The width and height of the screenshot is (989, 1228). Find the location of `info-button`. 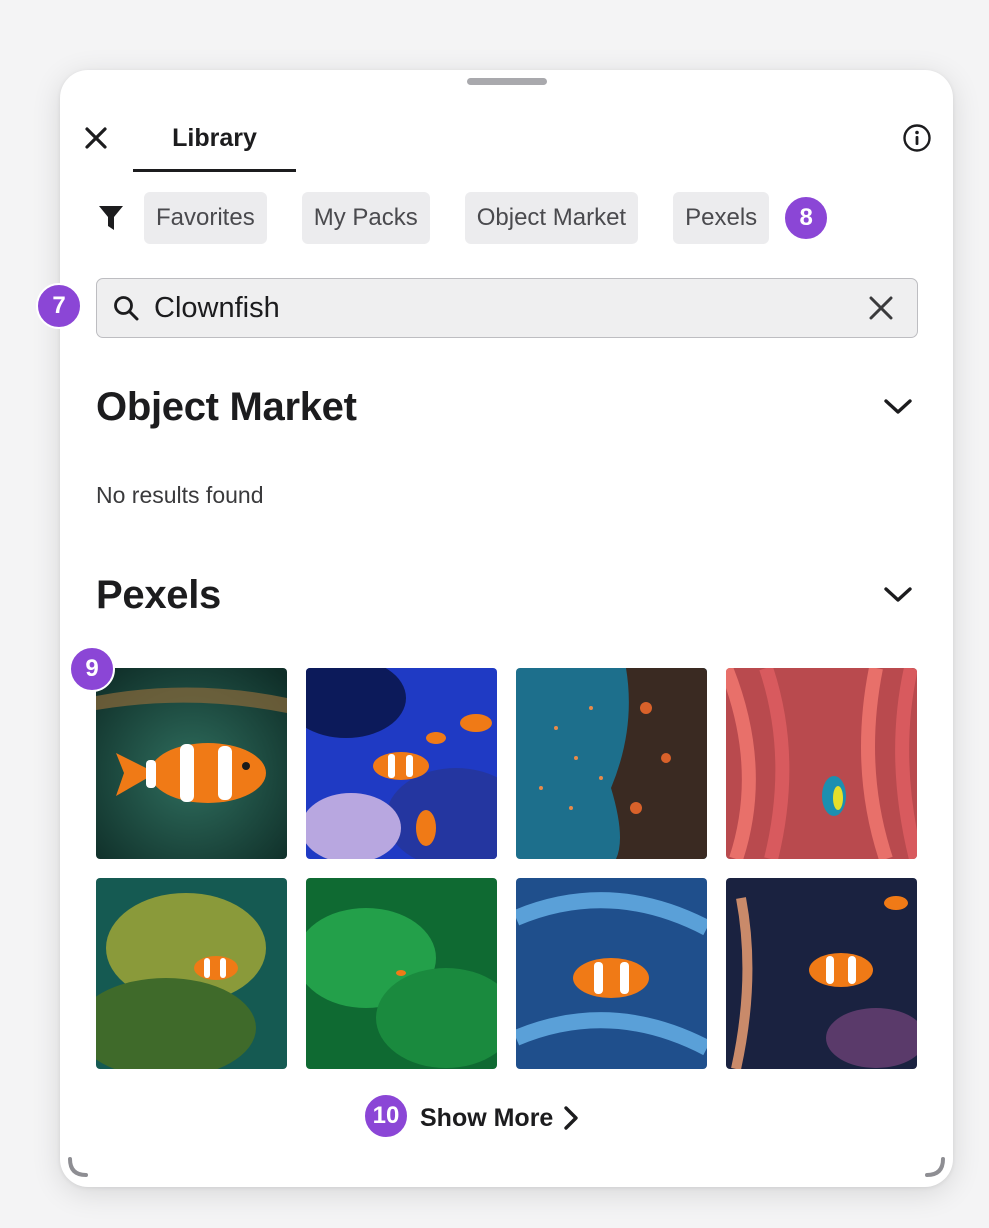

info-button is located at coordinates (917, 138).